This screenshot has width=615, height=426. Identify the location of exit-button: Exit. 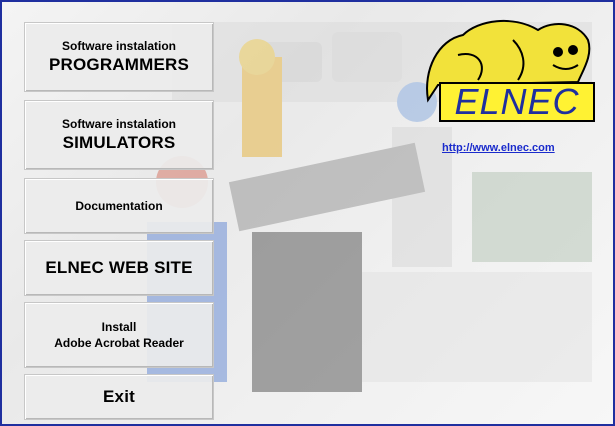
(119, 397).